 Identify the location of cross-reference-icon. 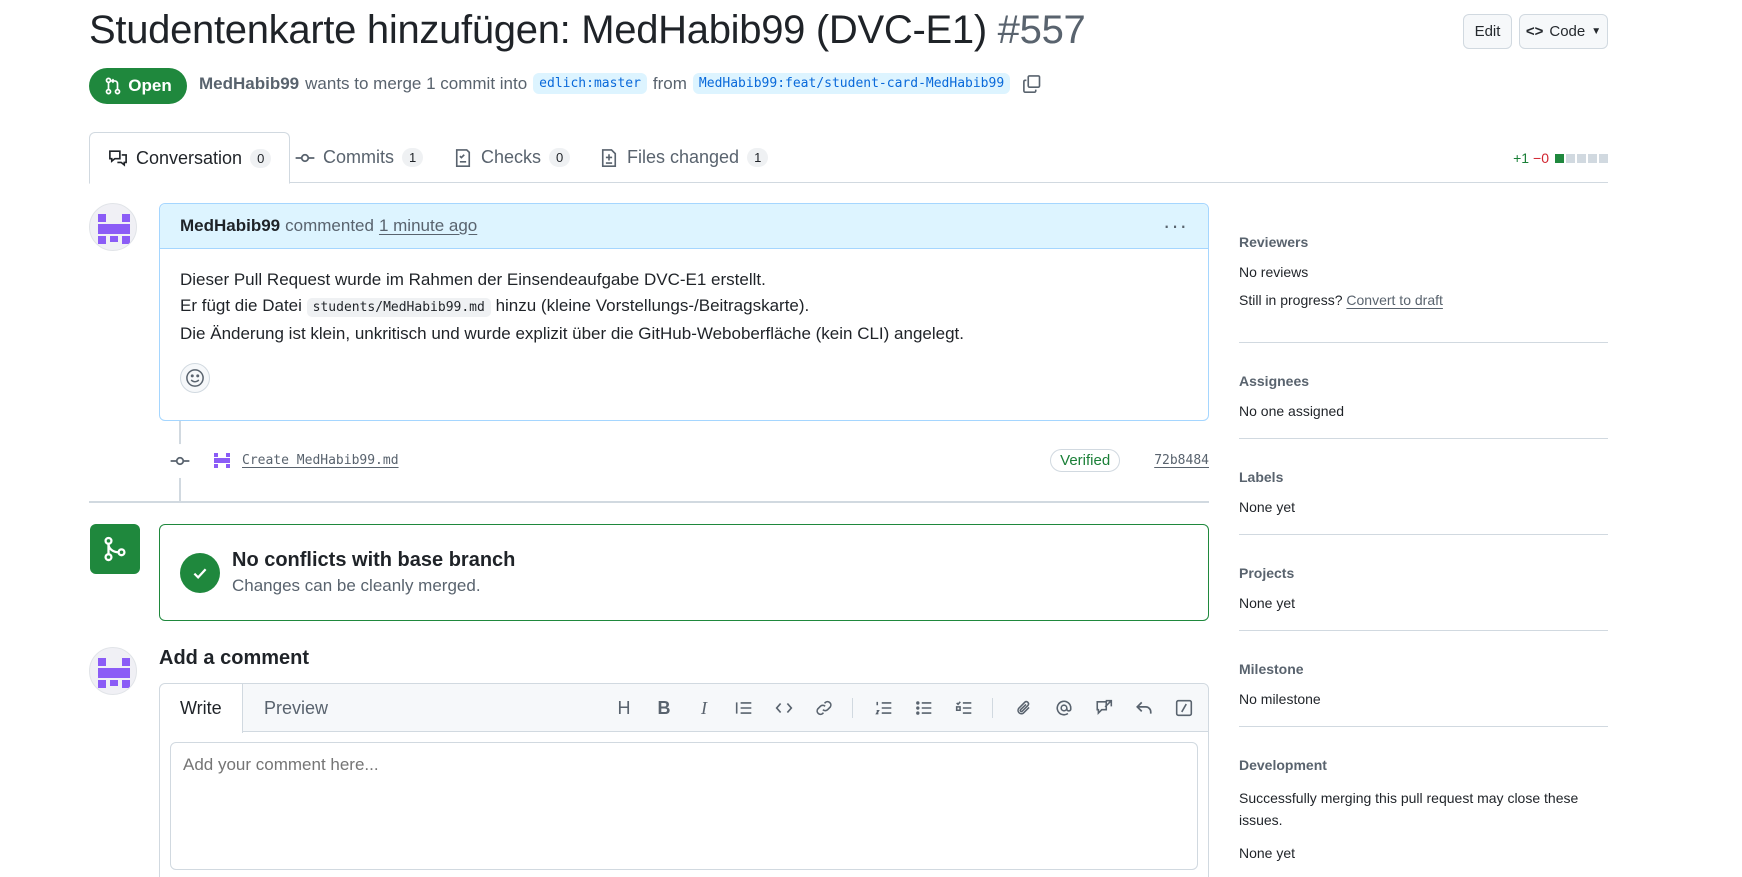
(1104, 708).